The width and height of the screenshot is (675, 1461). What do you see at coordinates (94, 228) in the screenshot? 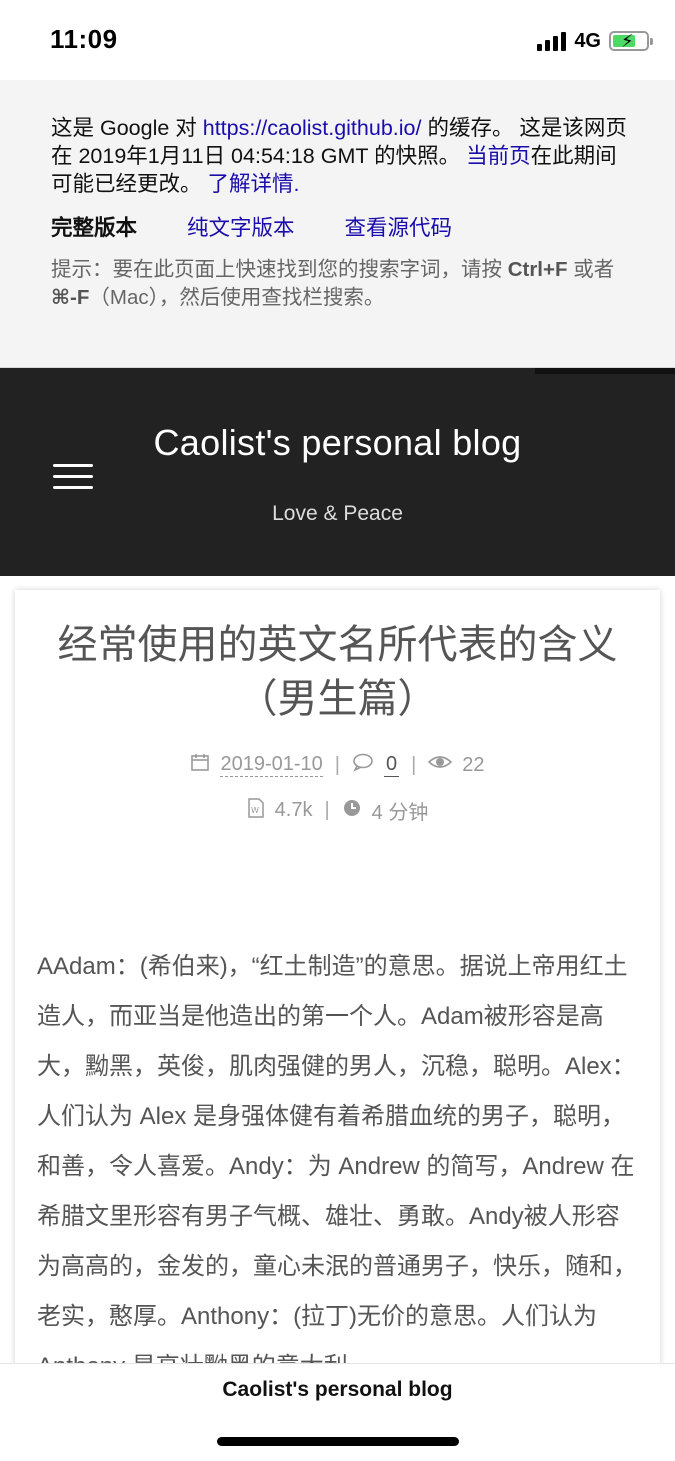
I see `full-version-label: 完整版本` at bounding box center [94, 228].